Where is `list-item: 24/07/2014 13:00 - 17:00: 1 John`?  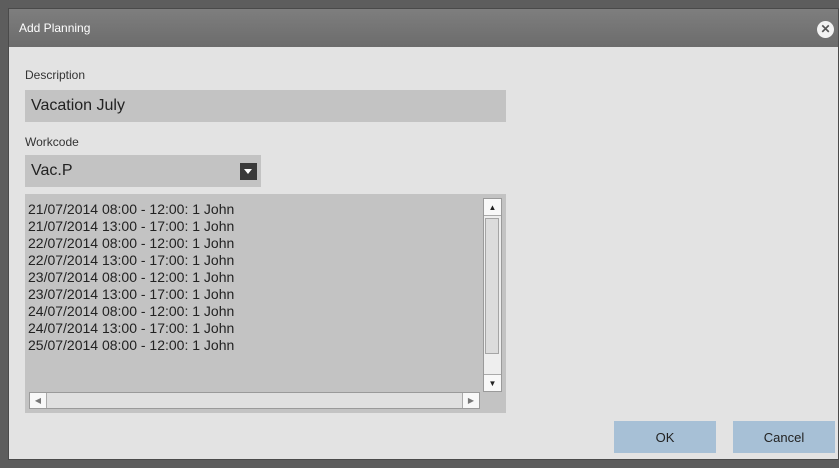 list-item: 24/07/2014 13:00 - 17:00: 1 John is located at coordinates (255, 328).